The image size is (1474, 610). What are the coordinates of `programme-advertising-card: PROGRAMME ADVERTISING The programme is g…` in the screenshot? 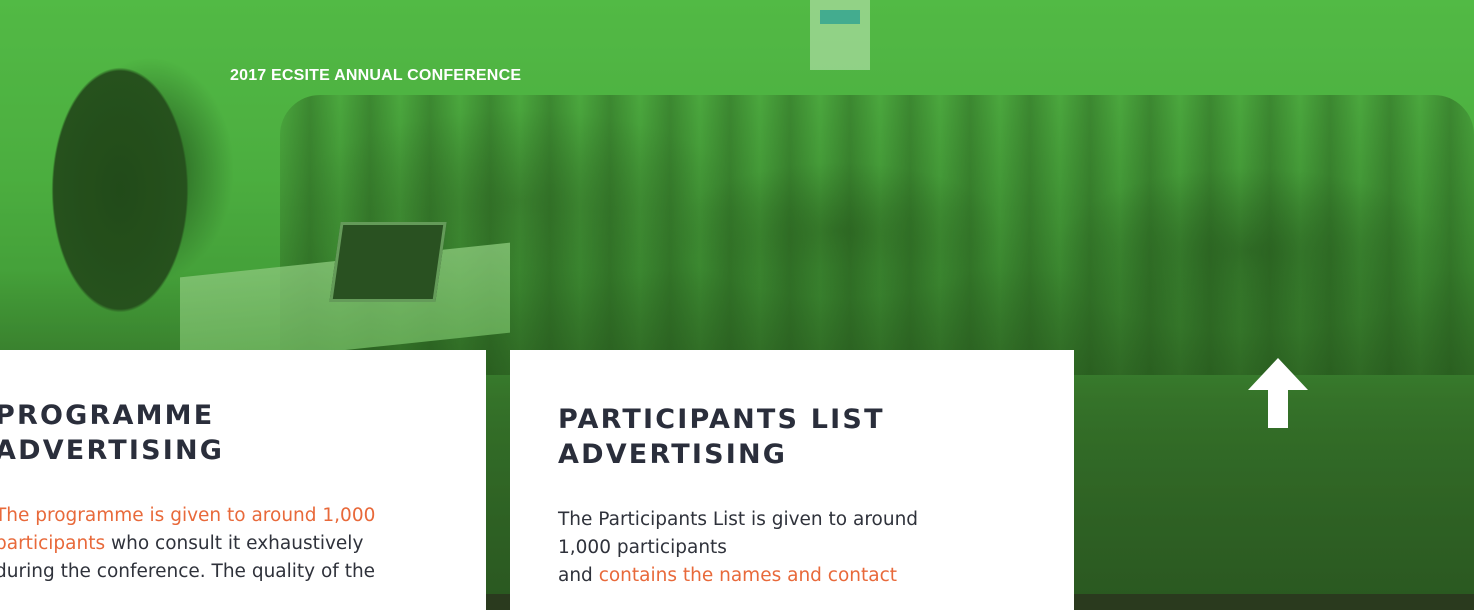 It's located at (243, 480).